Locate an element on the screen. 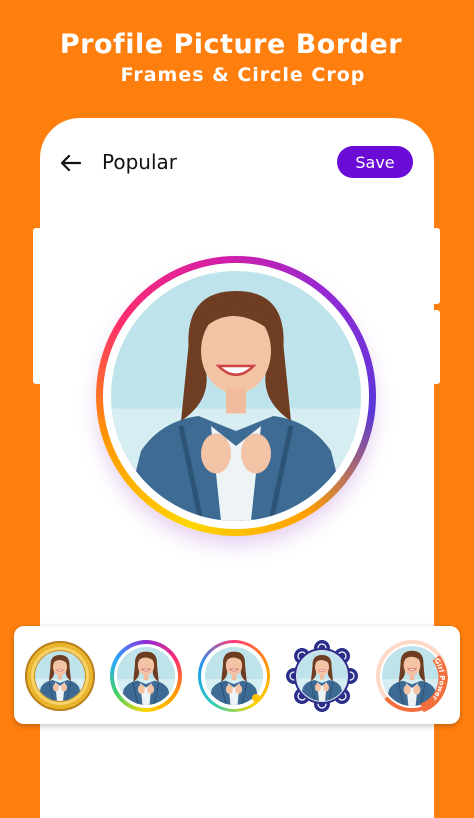  frame-thumb-gold-badge is located at coordinates (60, 676).